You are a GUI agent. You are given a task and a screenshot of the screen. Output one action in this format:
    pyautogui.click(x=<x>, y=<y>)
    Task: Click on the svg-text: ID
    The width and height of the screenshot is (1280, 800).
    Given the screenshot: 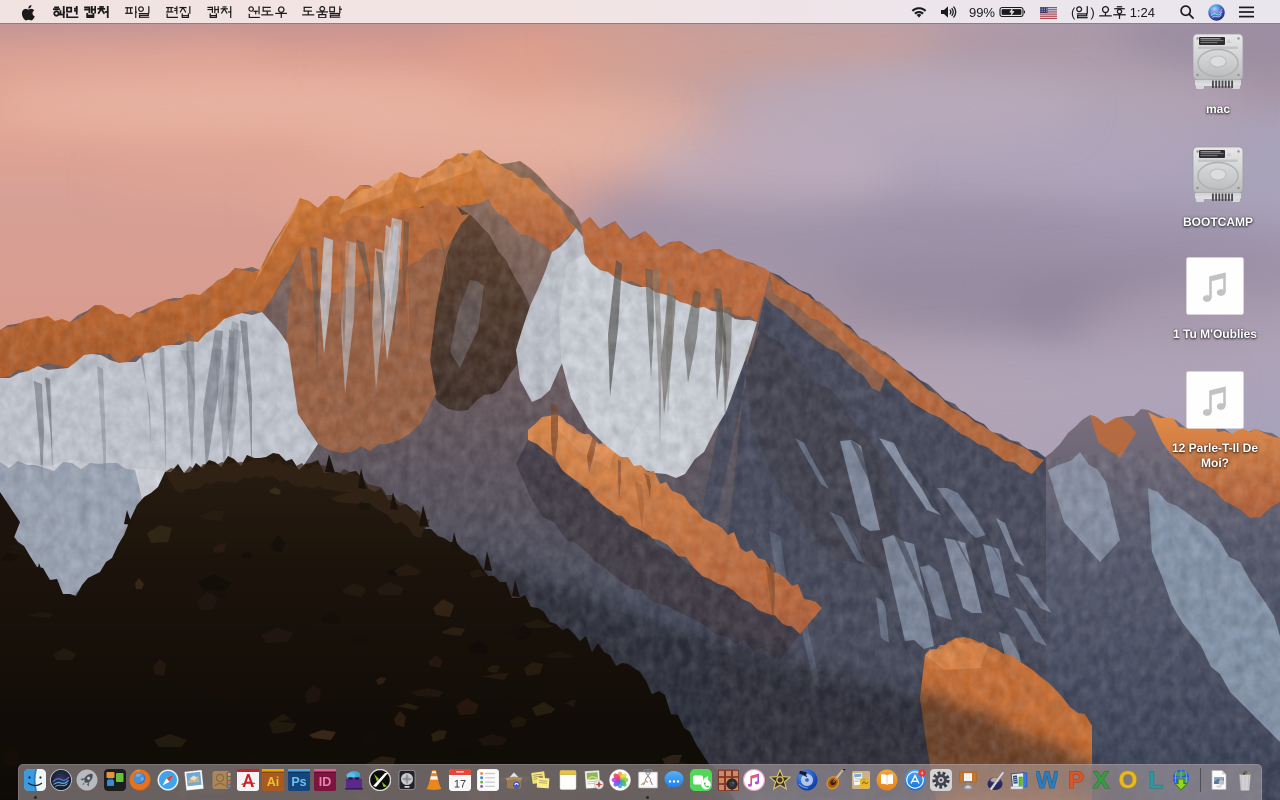 What is the action you would take?
    pyautogui.click(x=324, y=782)
    